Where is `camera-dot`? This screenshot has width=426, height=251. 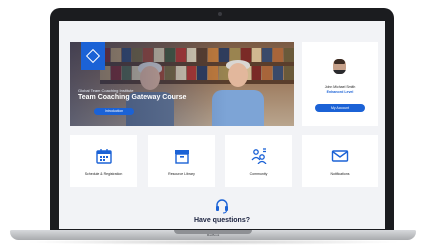
camera-dot is located at coordinates (220, 14).